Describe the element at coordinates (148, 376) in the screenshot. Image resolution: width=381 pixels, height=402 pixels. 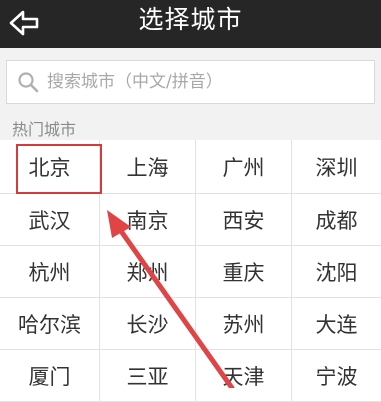
I see `city-cell: 三亚` at that location.